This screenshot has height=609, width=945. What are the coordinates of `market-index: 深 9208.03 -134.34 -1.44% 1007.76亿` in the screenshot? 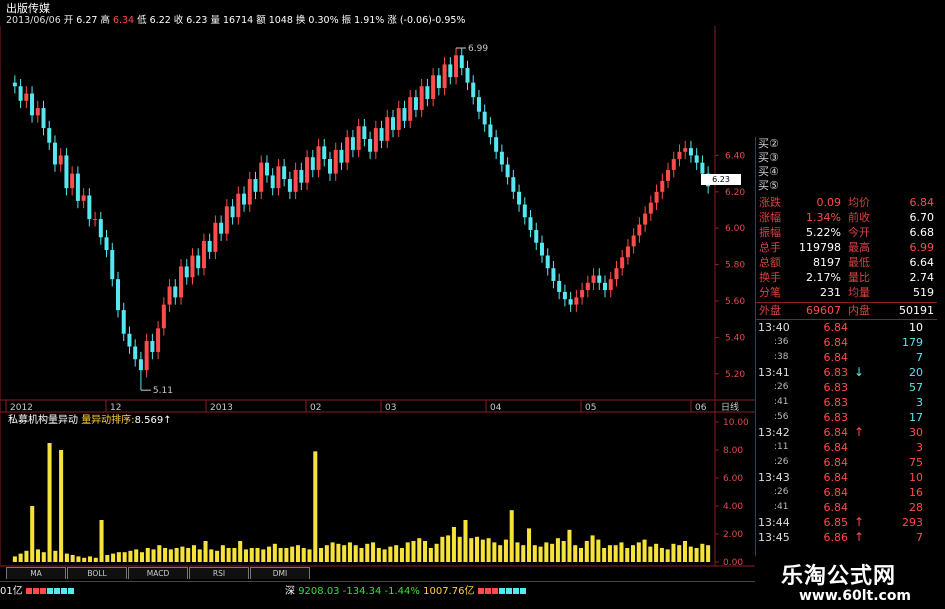 It's located at (406, 589).